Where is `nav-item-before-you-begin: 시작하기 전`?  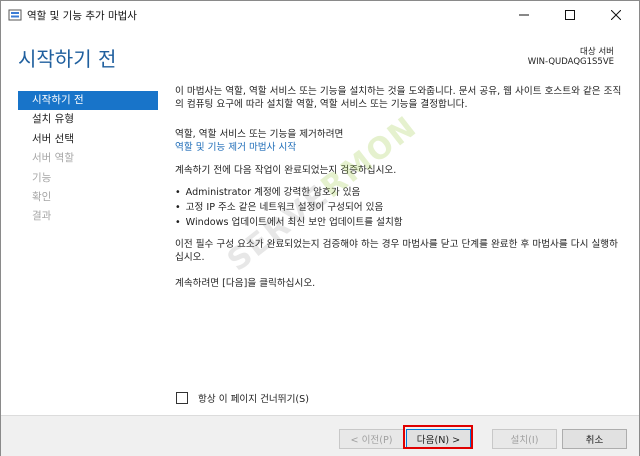
nav-item-before-you-begin: 시작하기 전 is located at coordinates (88, 101).